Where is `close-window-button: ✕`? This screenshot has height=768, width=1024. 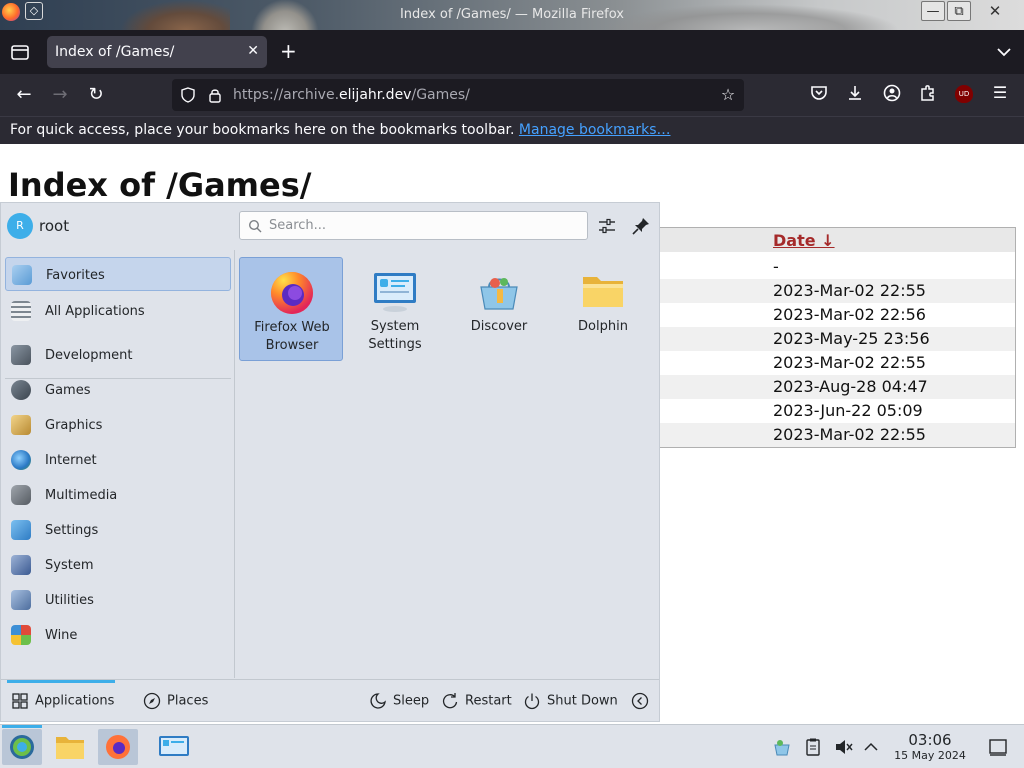 close-window-button: ✕ is located at coordinates (995, 11).